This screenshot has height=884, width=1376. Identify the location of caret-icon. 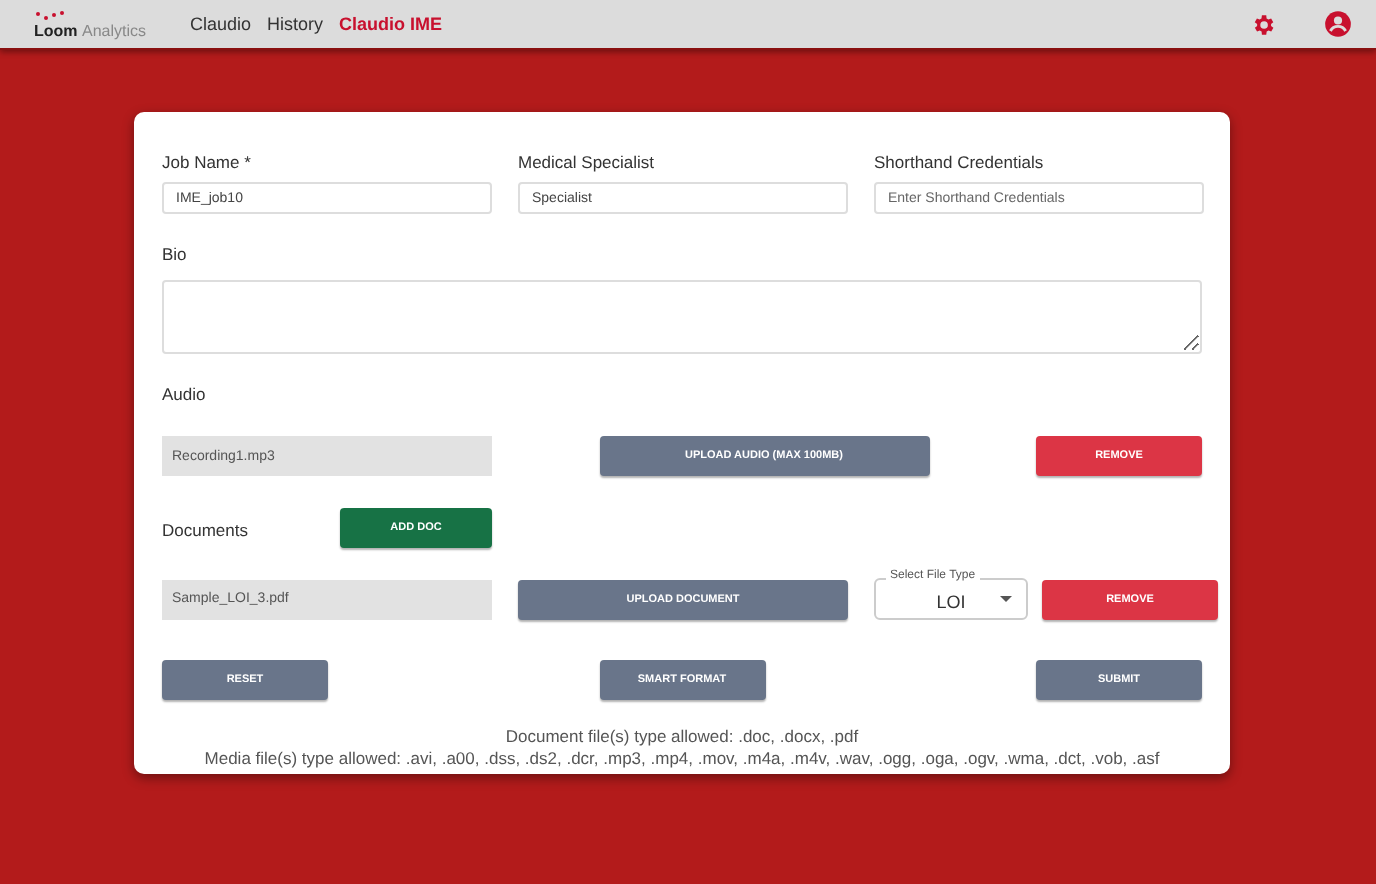
(1006, 599).